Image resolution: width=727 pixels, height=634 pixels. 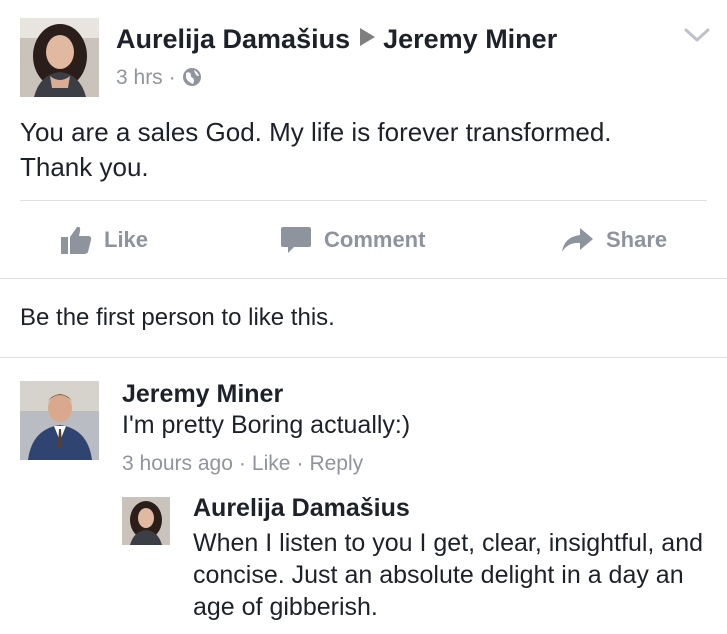 What do you see at coordinates (470, 39) in the screenshot?
I see `target-name: Jeremy Miner` at bounding box center [470, 39].